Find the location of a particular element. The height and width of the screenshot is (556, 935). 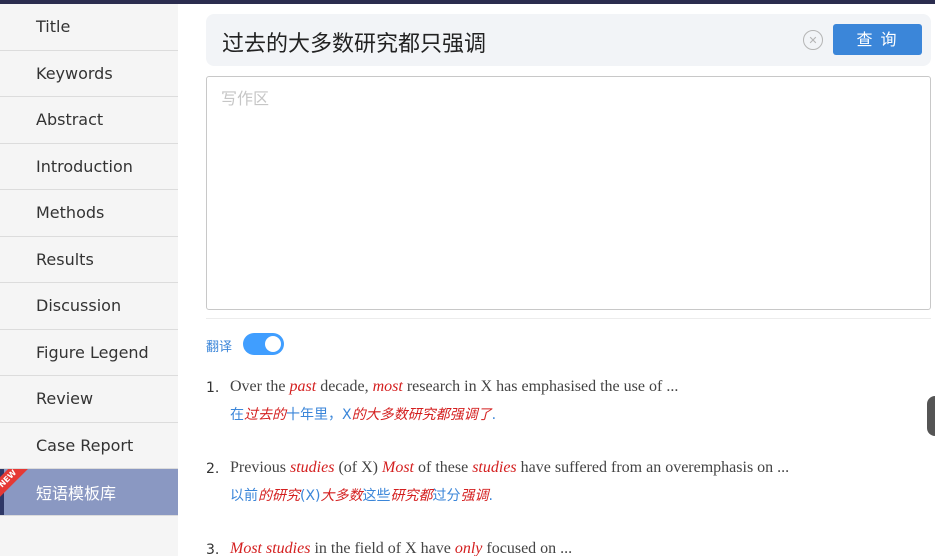

sidebar-item-label: Keywords is located at coordinates (74, 73).